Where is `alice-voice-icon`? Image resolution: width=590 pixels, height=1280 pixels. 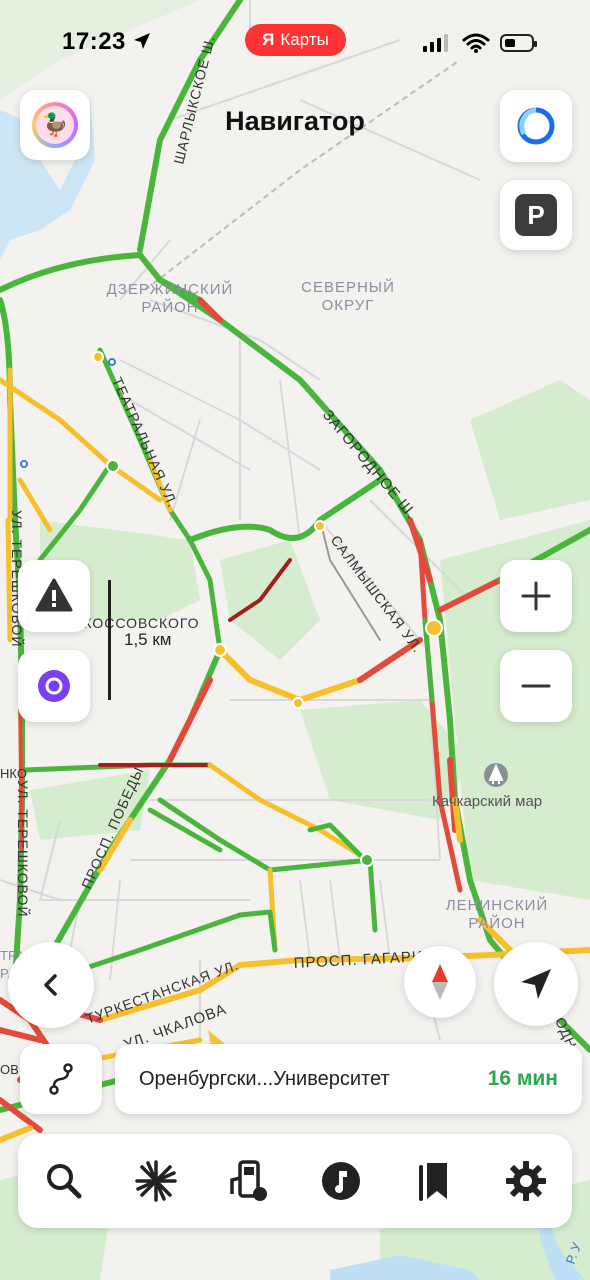 alice-voice-icon is located at coordinates (54, 686).